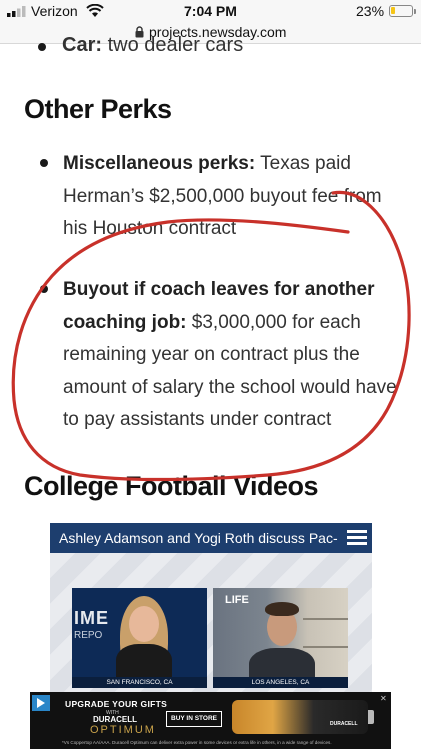 This screenshot has height=750, width=421. What do you see at coordinates (171, 486) in the screenshot?
I see `college-football-videos-heading: College Football Videos` at bounding box center [171, 486].